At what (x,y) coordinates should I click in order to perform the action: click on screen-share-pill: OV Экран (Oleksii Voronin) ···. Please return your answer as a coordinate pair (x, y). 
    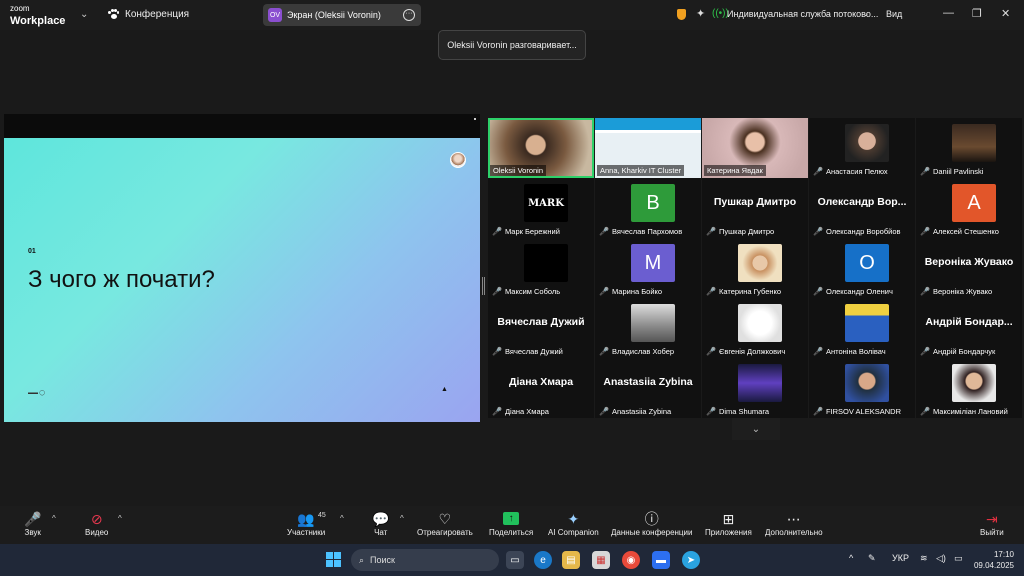
    Looking at the image, I should click on (342, 15).